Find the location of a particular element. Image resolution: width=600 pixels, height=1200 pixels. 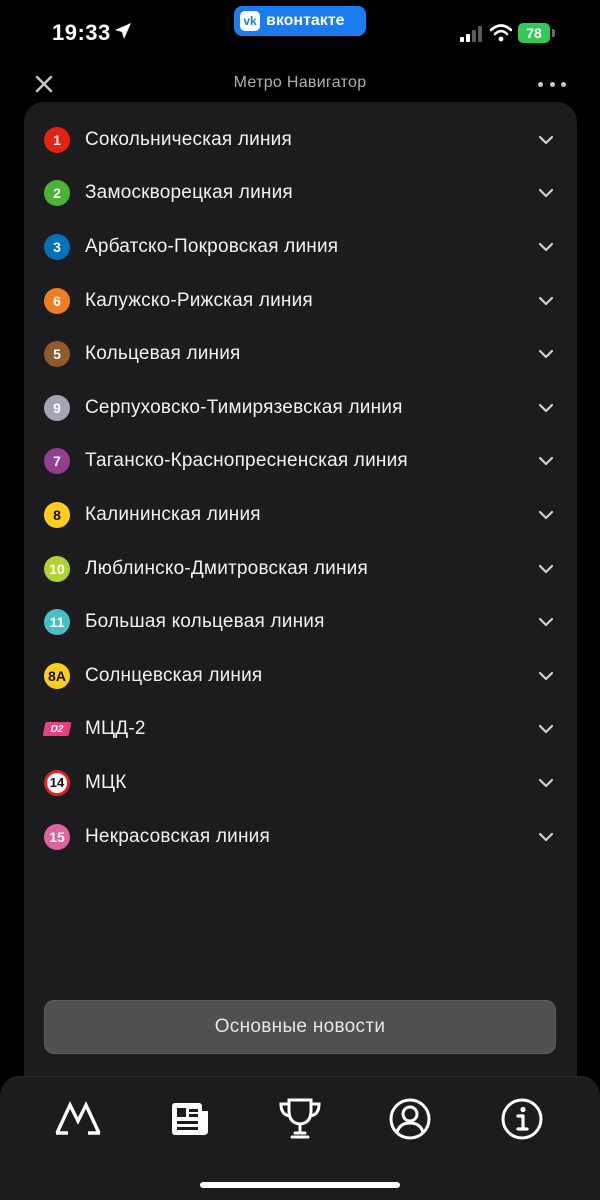

vk-return-pill: vk вконтакте is located at coordinates (300, 21).